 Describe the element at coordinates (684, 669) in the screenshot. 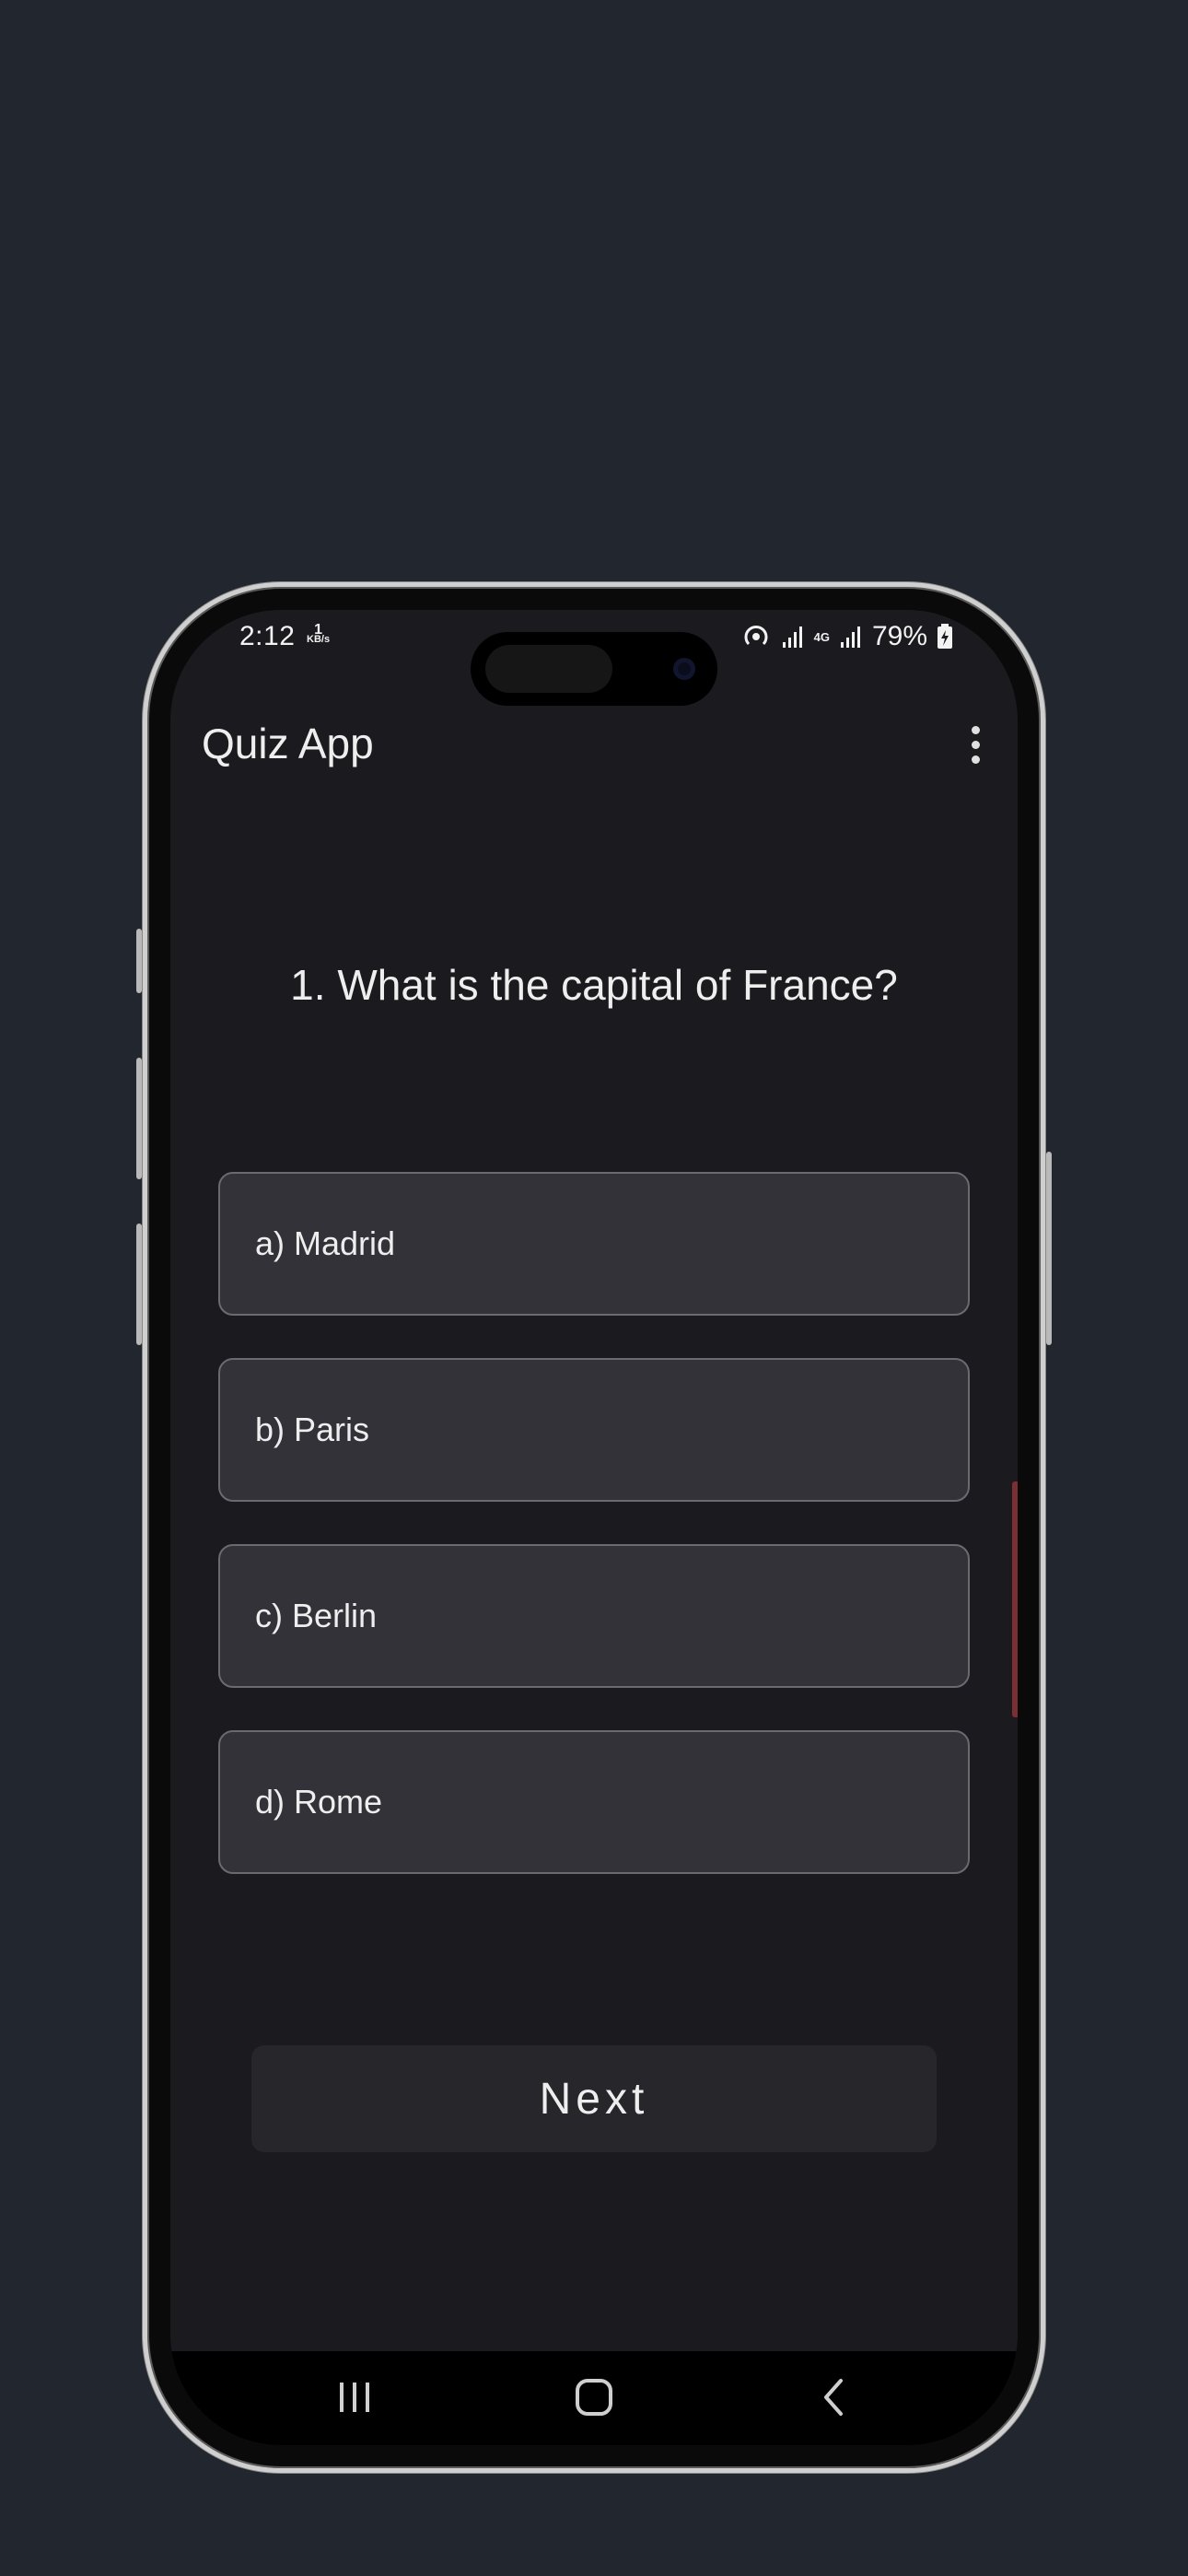

I see `front-camera` at that location.